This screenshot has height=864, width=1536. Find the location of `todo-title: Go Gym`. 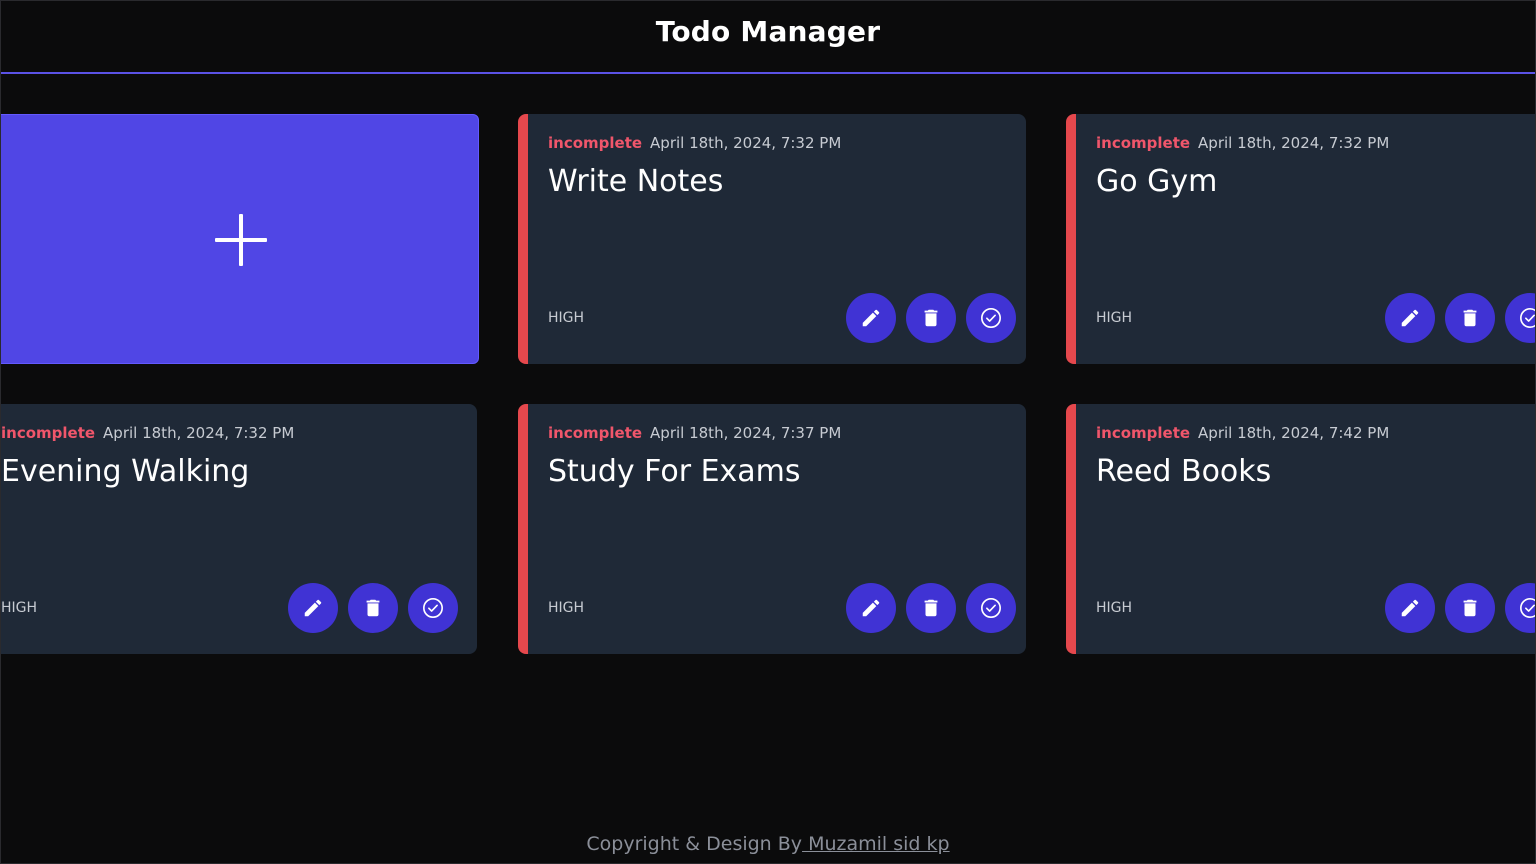

todo-title: Go Gym is located at coordinates (1157, 181).